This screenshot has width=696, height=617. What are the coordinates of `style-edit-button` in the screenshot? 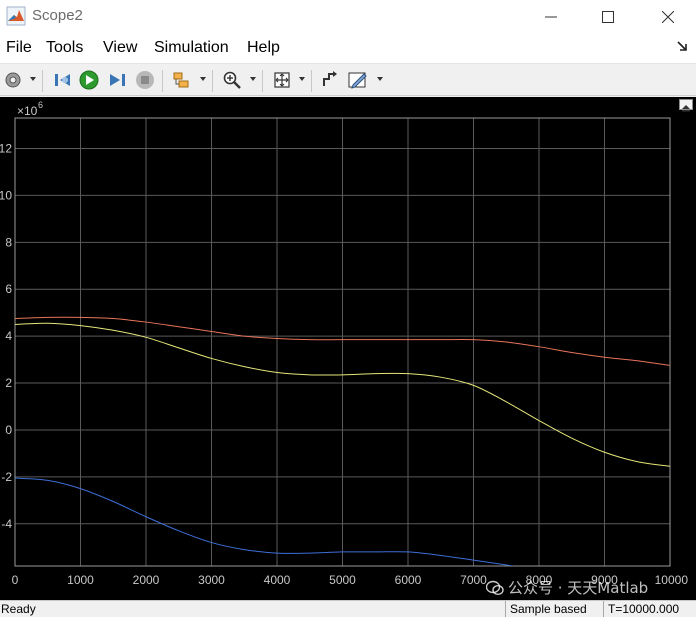 It's located at (358, 80).